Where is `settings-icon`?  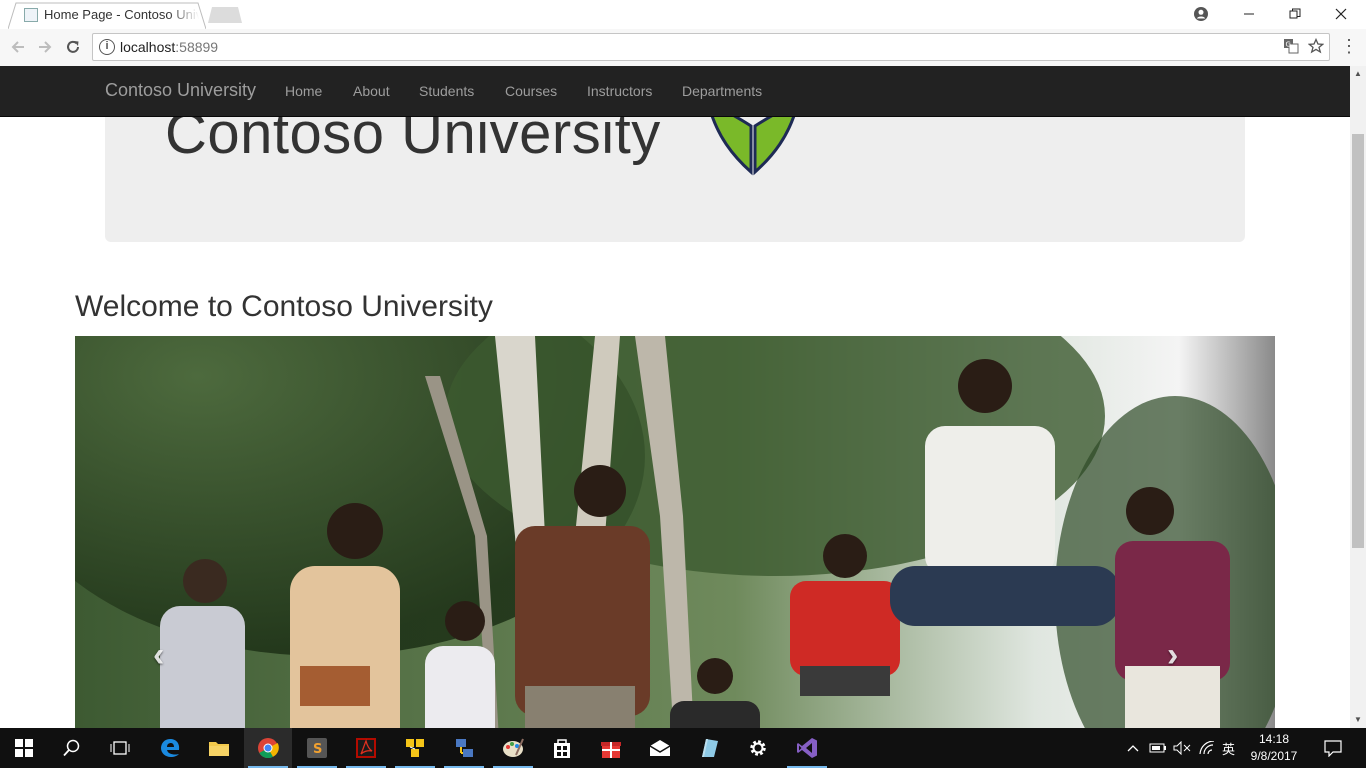 settings-icon is located at coordinates (758, 748).